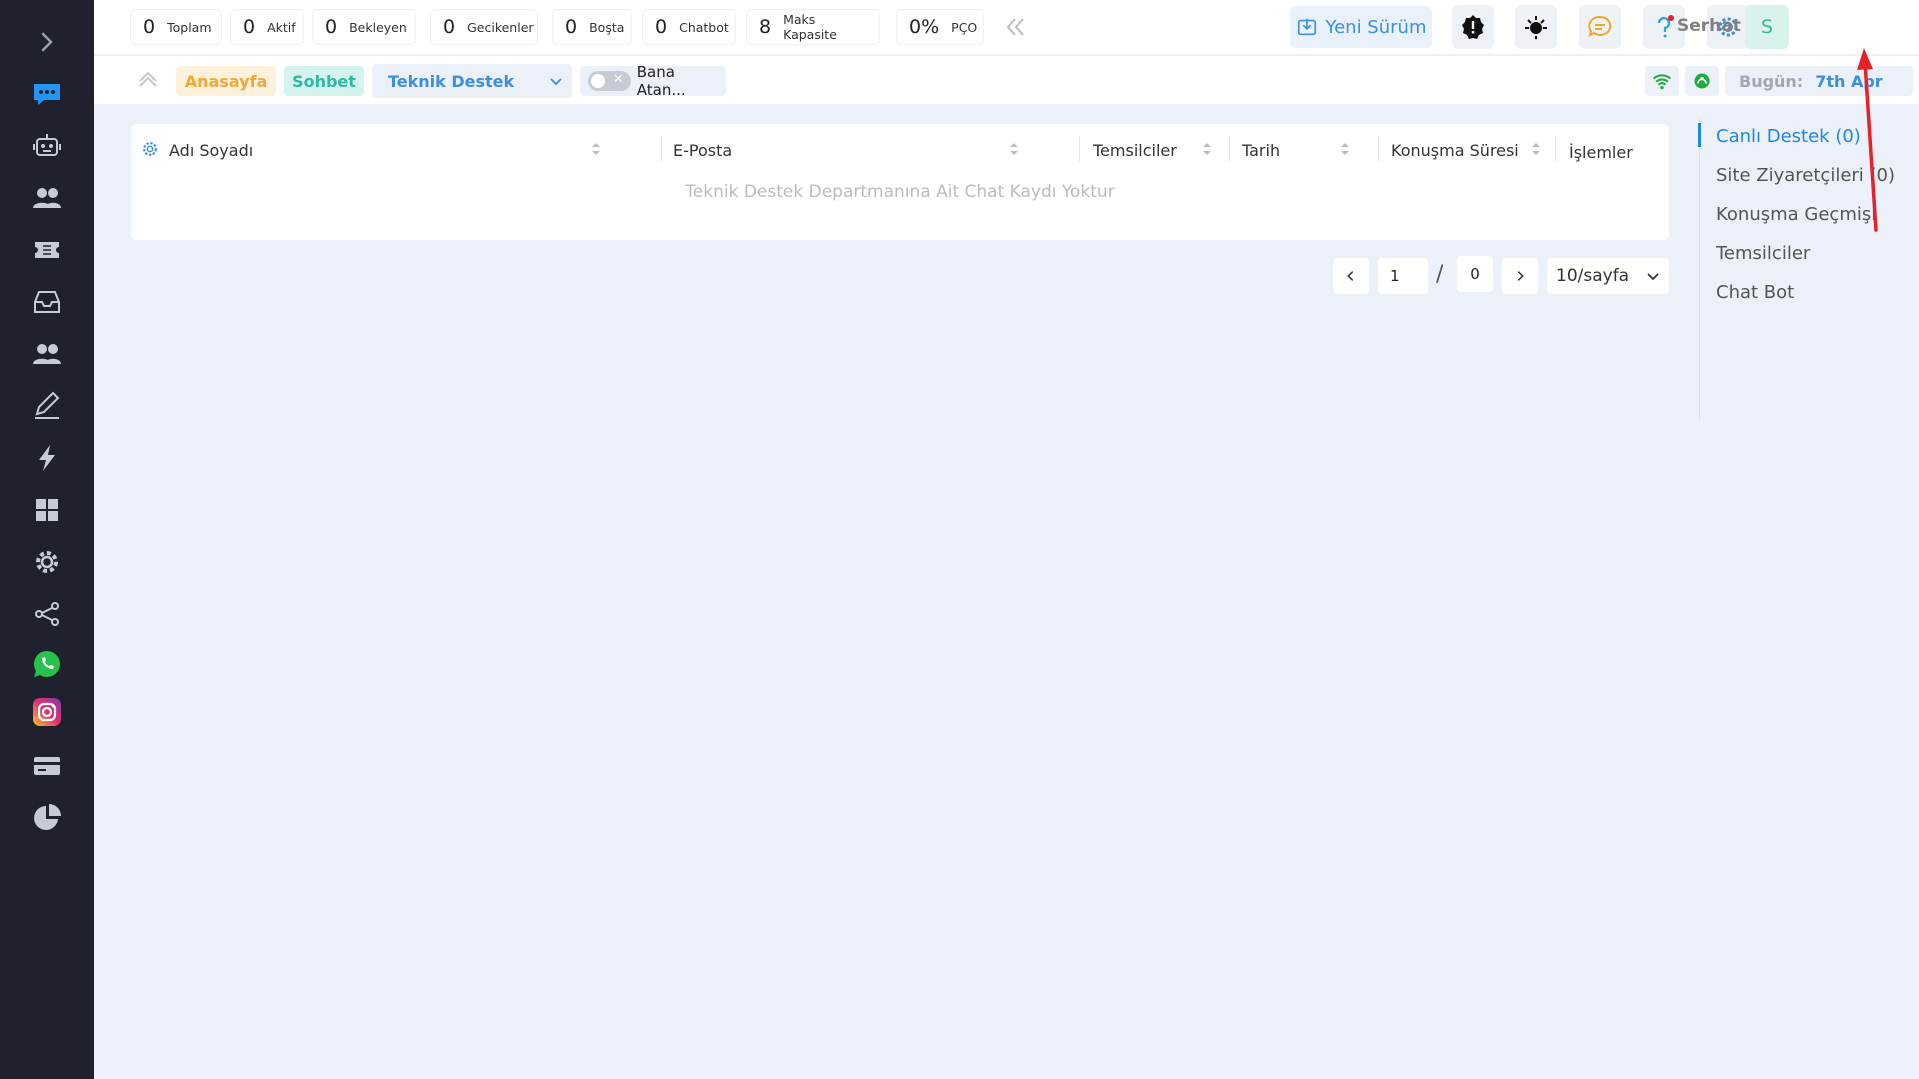 This screenshot has height=1079, width=1919. What do you see at coordinates (704, 27) in the screenshot?
I see `stat-label: Chatbot` at bounding box center [704, 27].